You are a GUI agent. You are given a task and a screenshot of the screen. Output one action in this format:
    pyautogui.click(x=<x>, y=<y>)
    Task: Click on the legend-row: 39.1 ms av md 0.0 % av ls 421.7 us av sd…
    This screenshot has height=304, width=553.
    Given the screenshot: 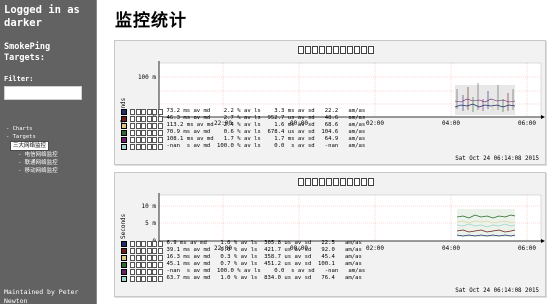 What is the action you would take?
    pyautogui.click(x=243, y=250)
    